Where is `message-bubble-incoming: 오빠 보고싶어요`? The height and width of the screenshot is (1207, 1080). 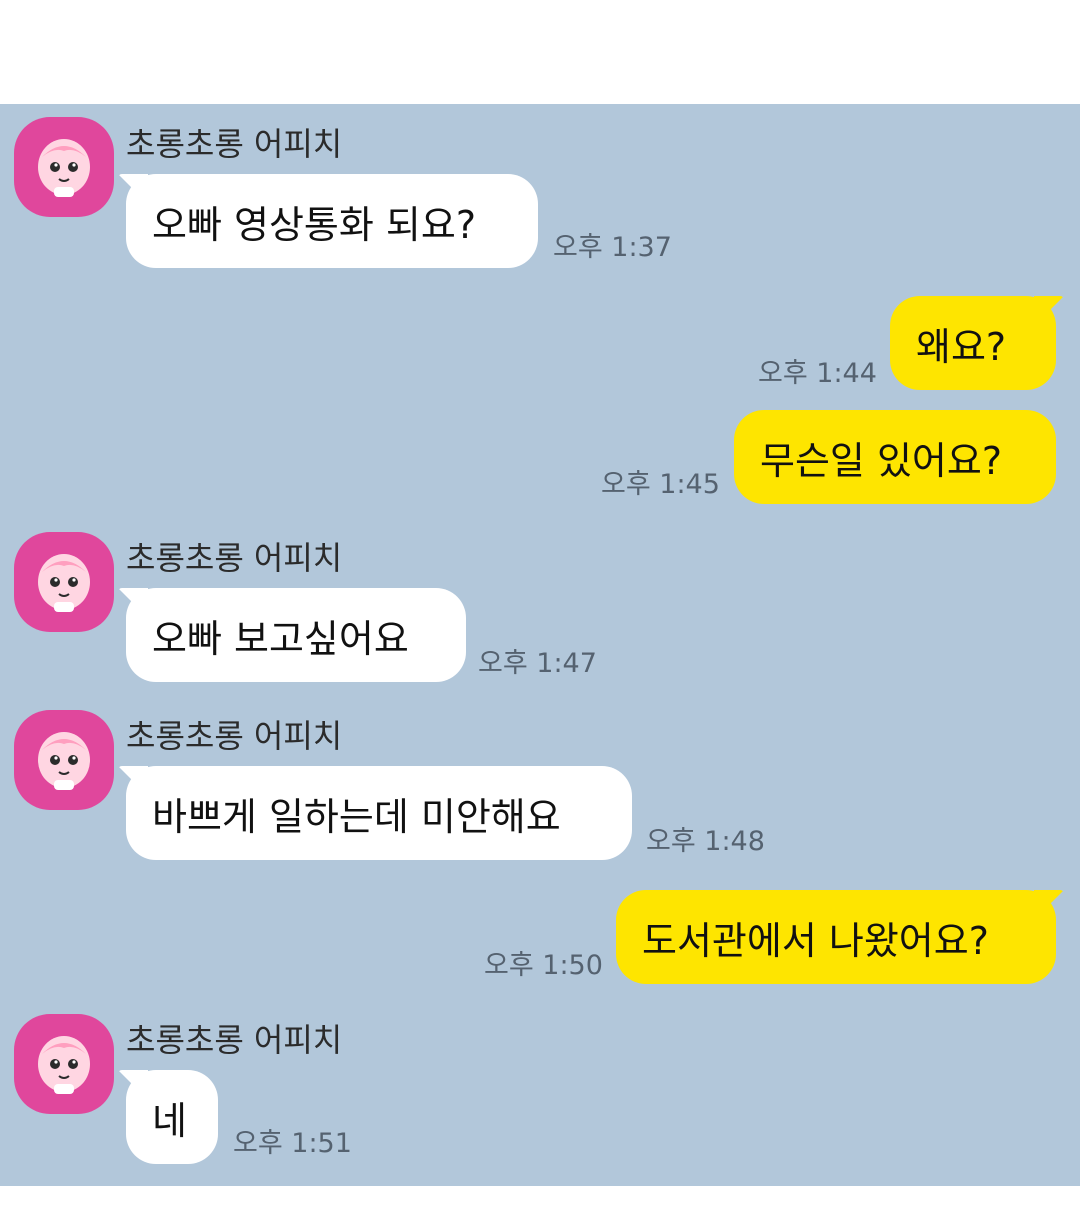 message-bubble-incoming: 오빠 보고싶어요 is located at coordinates (296, 635).